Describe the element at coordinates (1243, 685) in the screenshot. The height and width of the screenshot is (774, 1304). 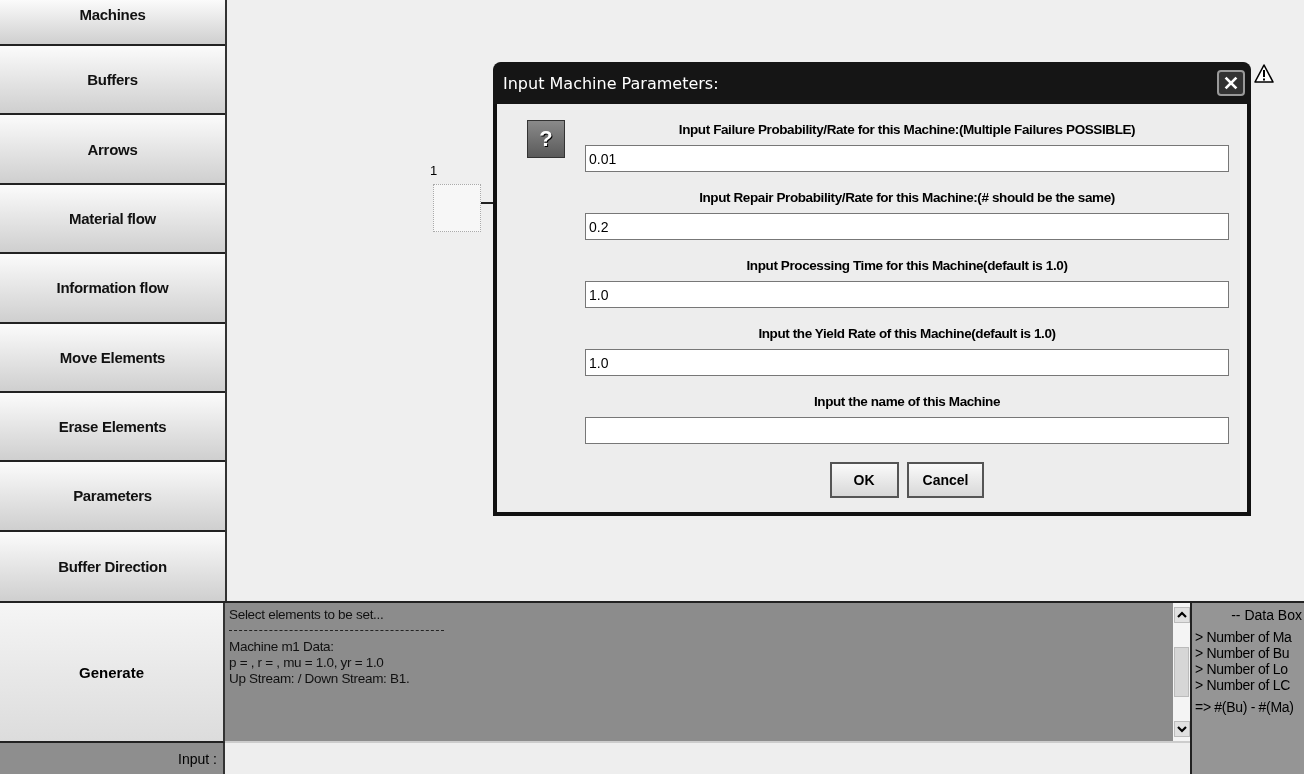
I see `data-box-line: > Number of LC` at that location.